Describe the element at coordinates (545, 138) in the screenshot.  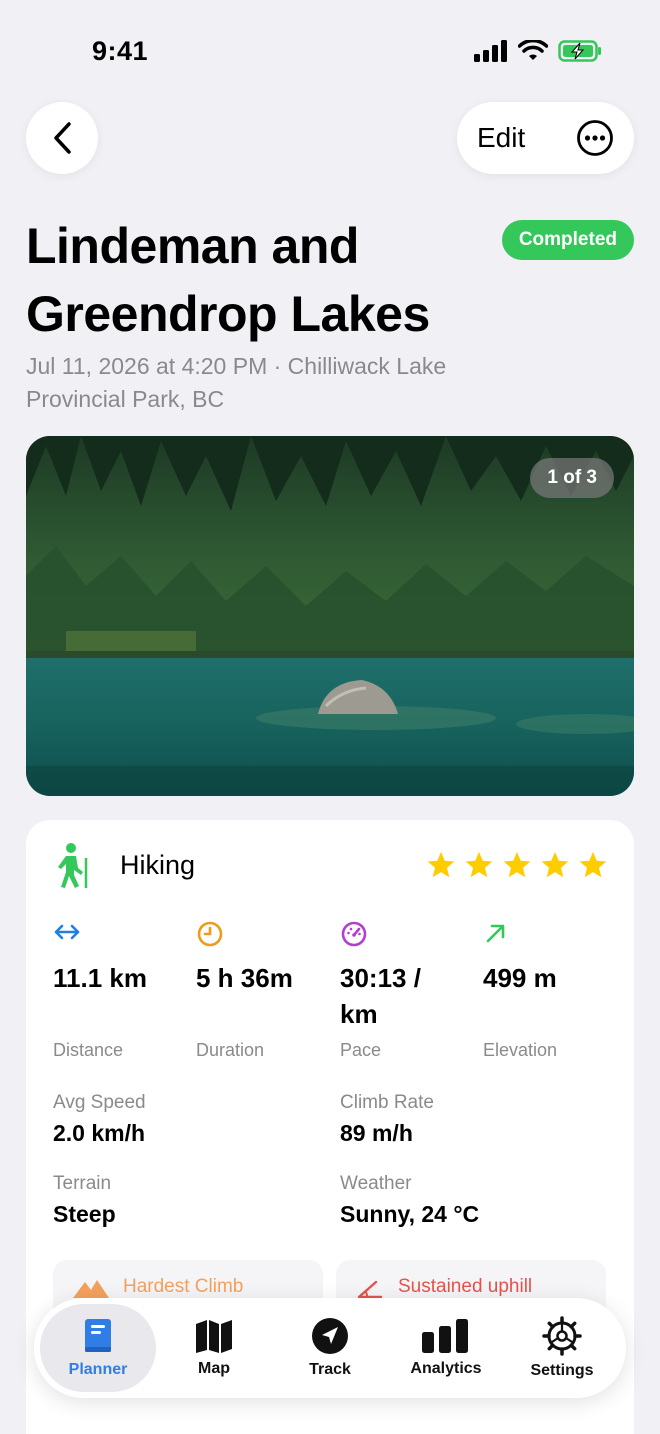
I see `edit-actions-pill: Edit` at that location.